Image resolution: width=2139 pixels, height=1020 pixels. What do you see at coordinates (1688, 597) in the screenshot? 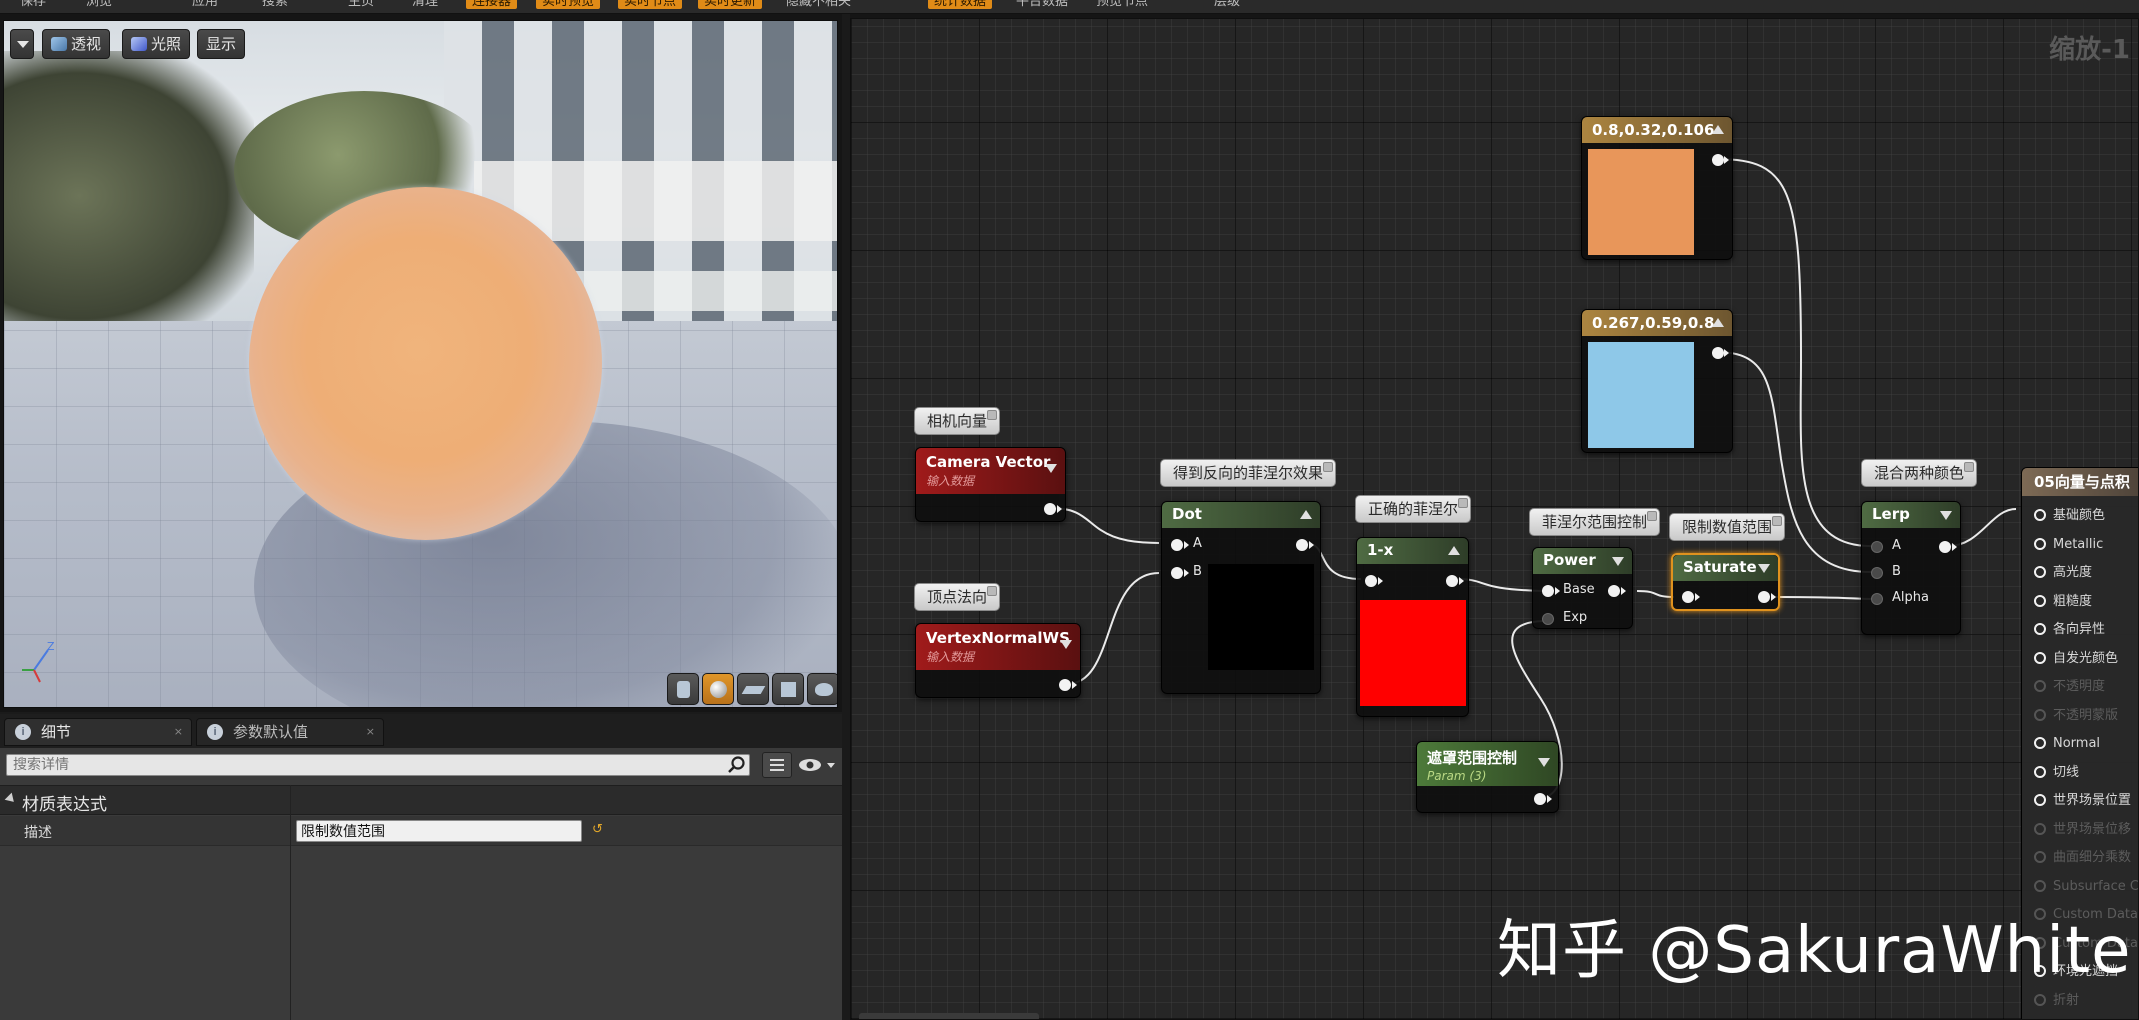
I see `node-saturate-input` at bounding box center [1688, 597].